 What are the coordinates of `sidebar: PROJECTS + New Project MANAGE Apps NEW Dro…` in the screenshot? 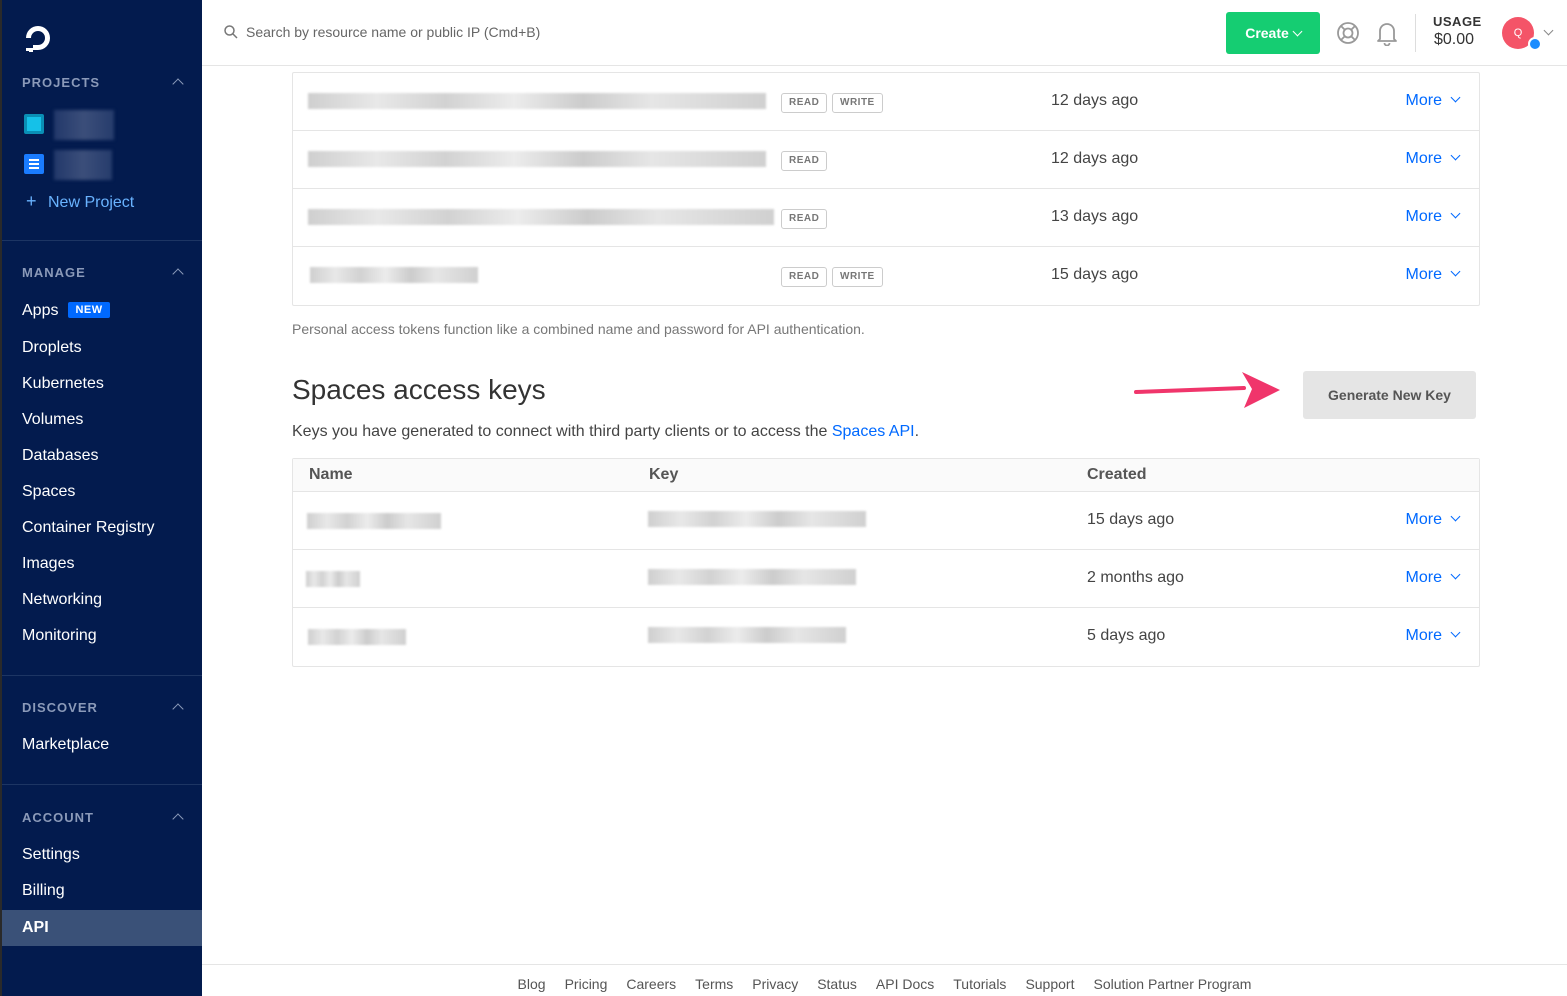 It's located at (101, 498).